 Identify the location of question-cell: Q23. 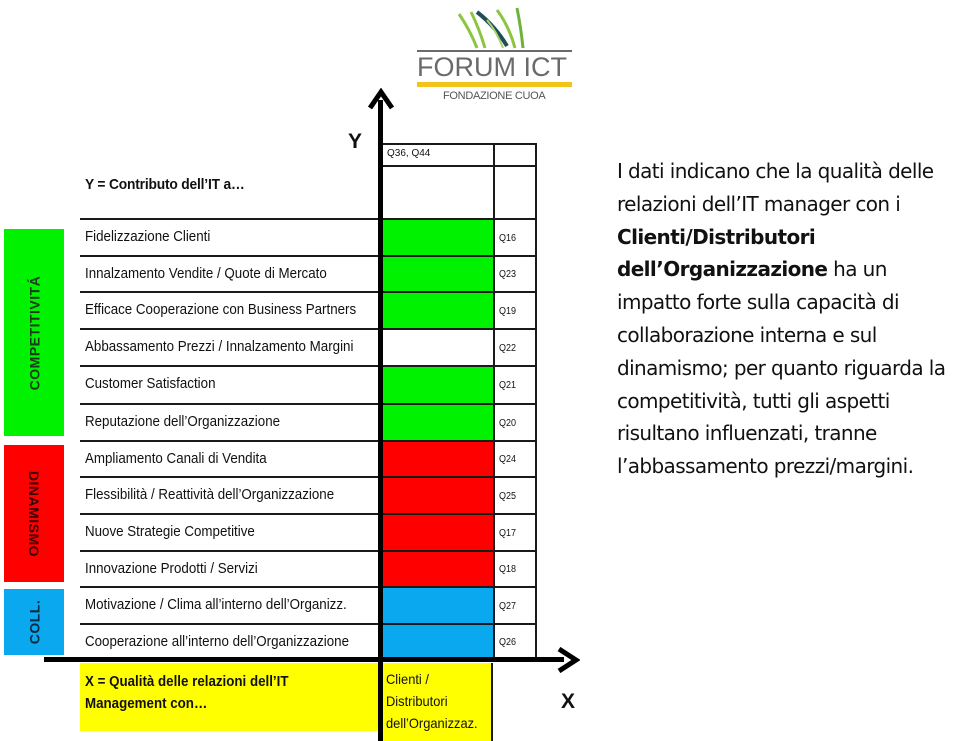
(515, 273).